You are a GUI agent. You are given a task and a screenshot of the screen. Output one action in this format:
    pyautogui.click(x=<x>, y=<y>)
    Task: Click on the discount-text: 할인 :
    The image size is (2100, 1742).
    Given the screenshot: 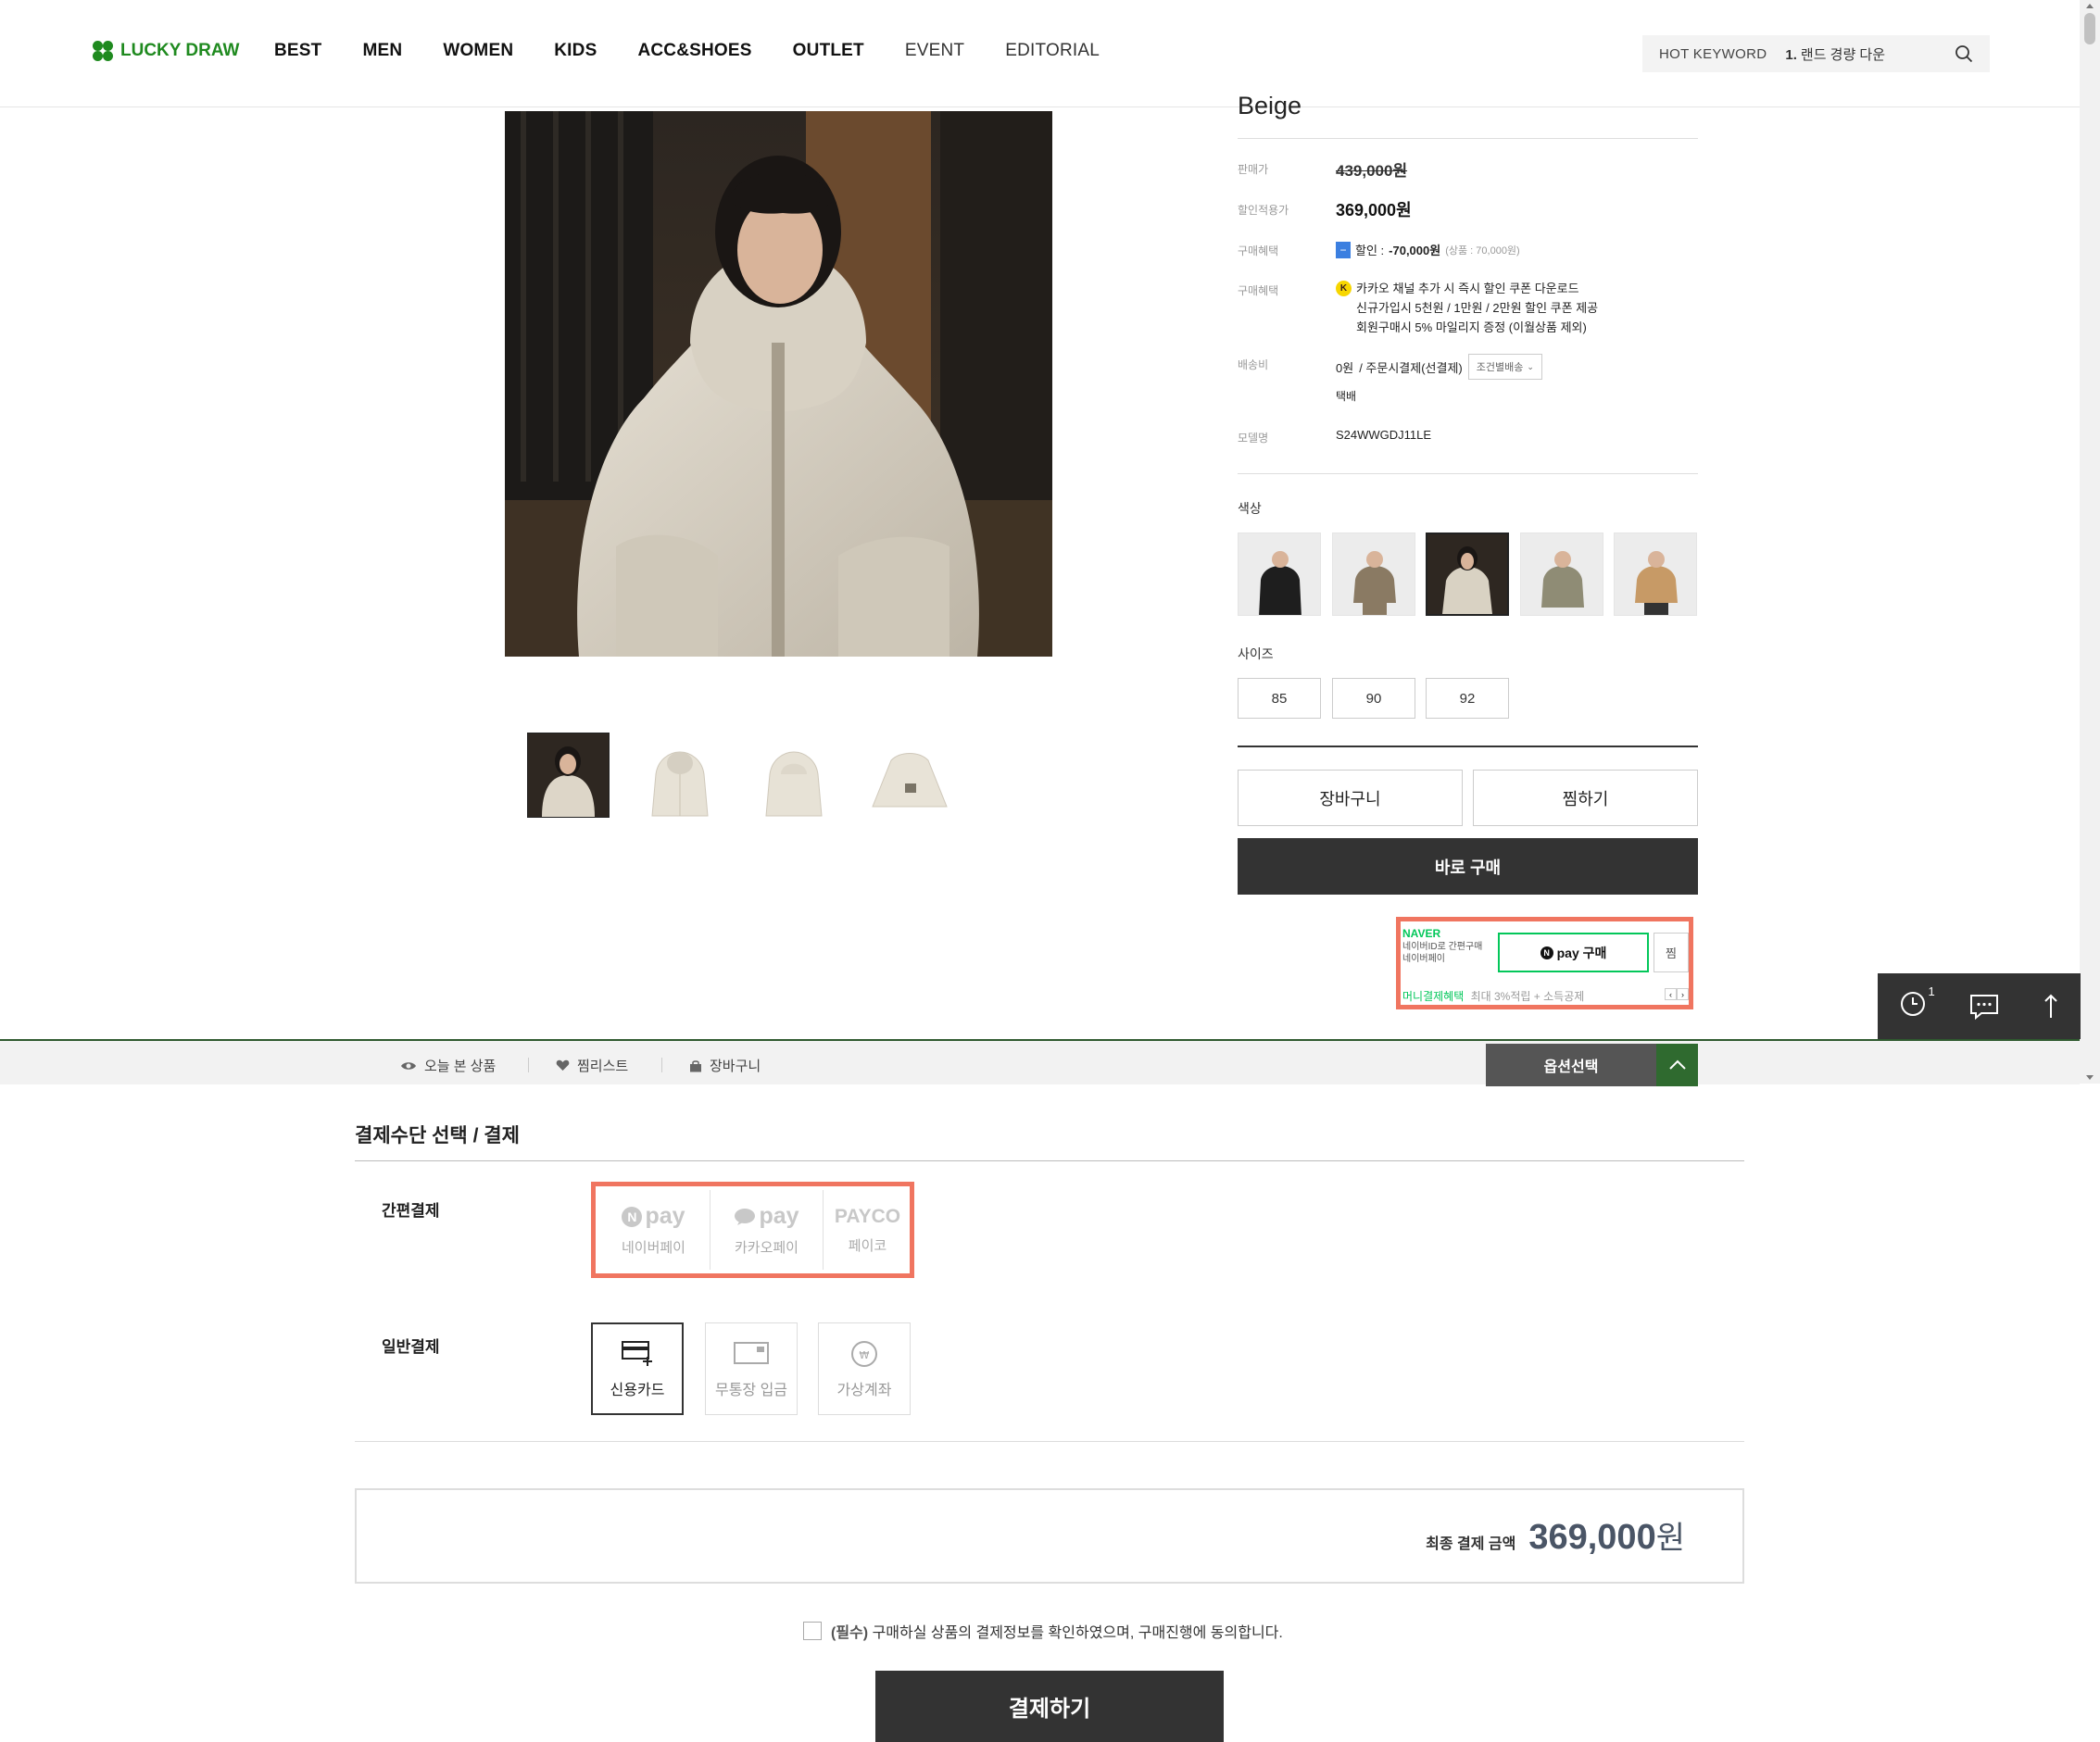 What is the action you would take?
    pyautogui.click(x=1370, y=250)
    